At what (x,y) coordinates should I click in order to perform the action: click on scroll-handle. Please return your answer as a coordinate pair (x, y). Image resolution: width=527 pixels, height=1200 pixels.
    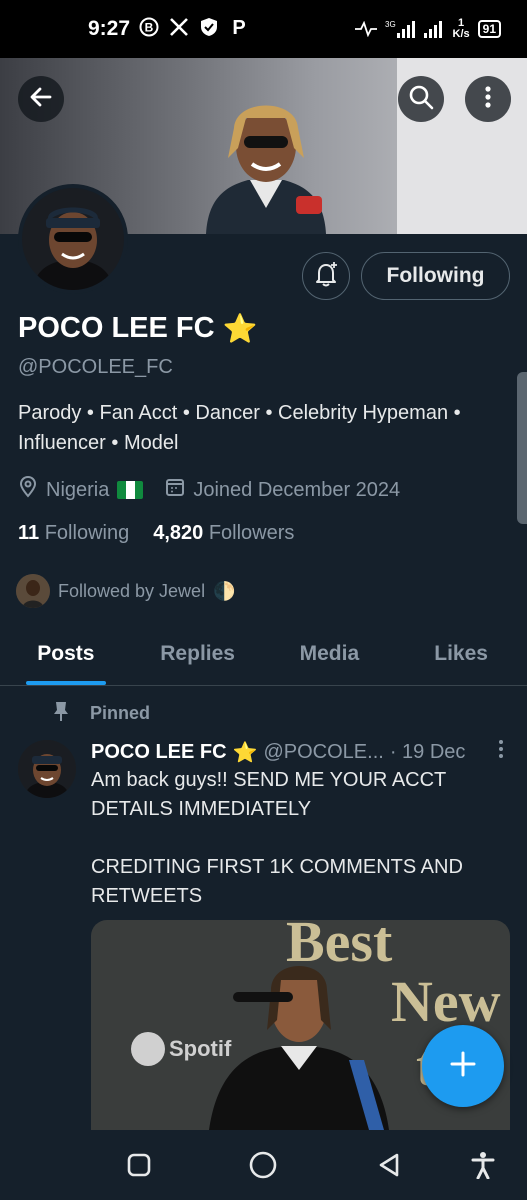
    Looking at the image, I should click on (522, 448).